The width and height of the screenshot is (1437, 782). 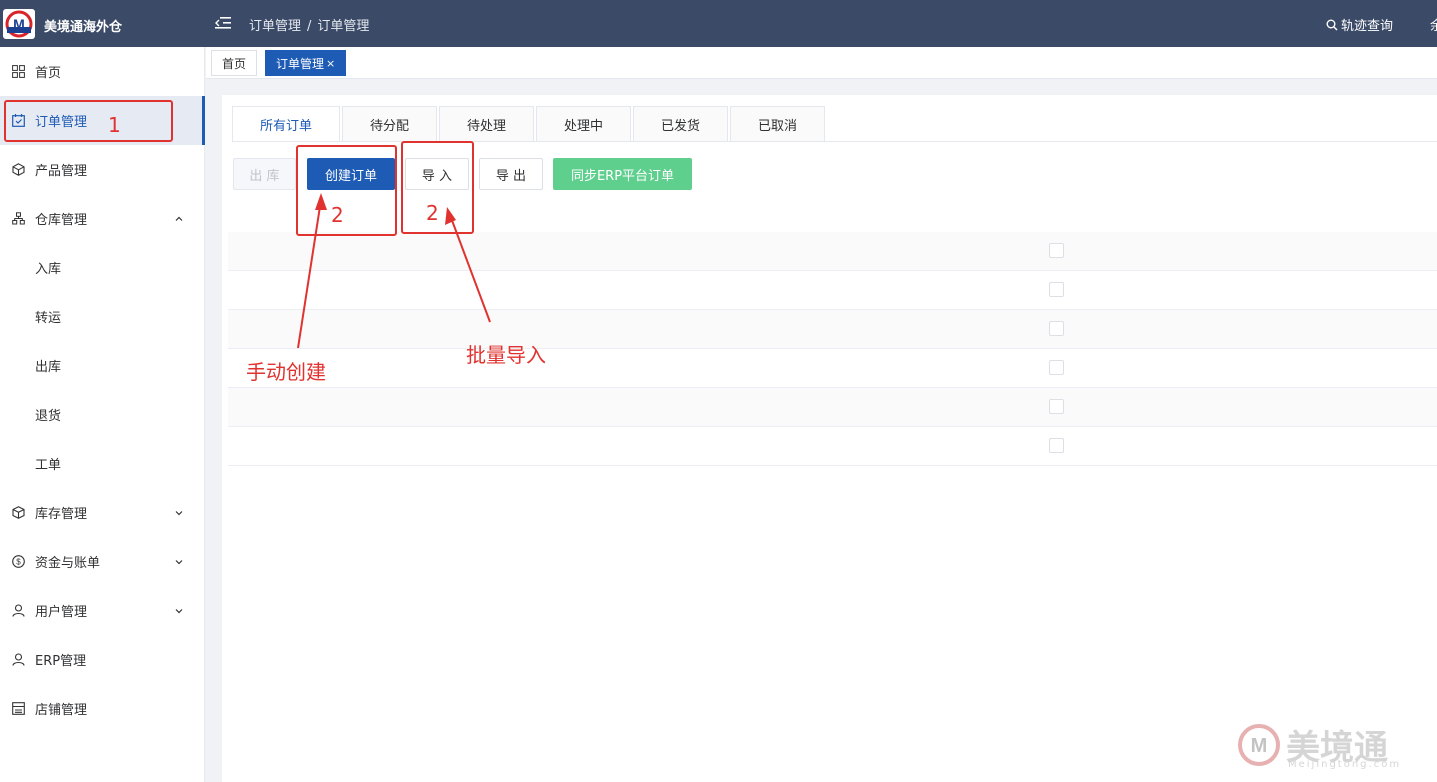 I want to click on chevron-up-icon, so click(x=179, y=218).